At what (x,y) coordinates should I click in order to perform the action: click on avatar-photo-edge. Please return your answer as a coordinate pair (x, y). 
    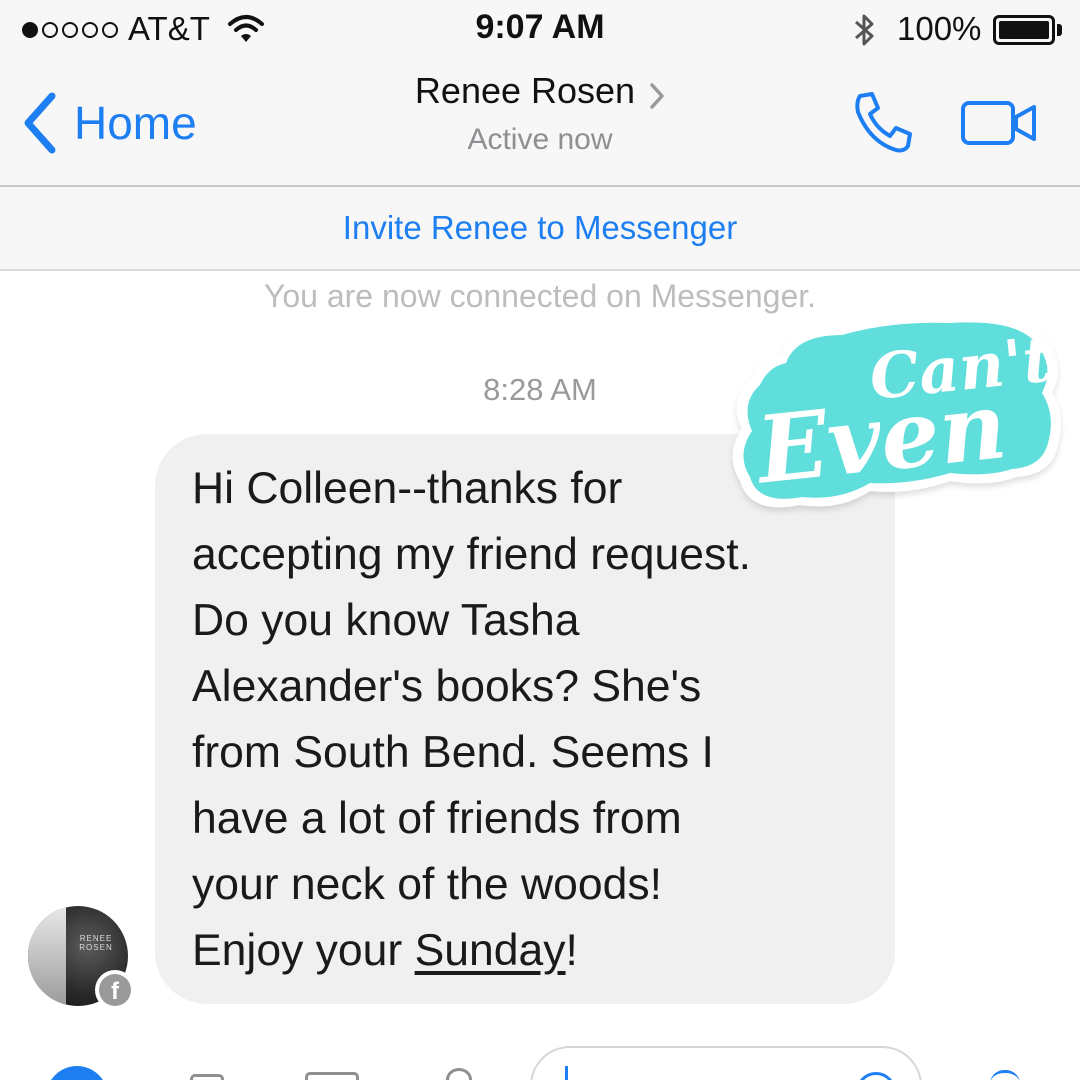
    Looking at the image, I should click on (47, 956).